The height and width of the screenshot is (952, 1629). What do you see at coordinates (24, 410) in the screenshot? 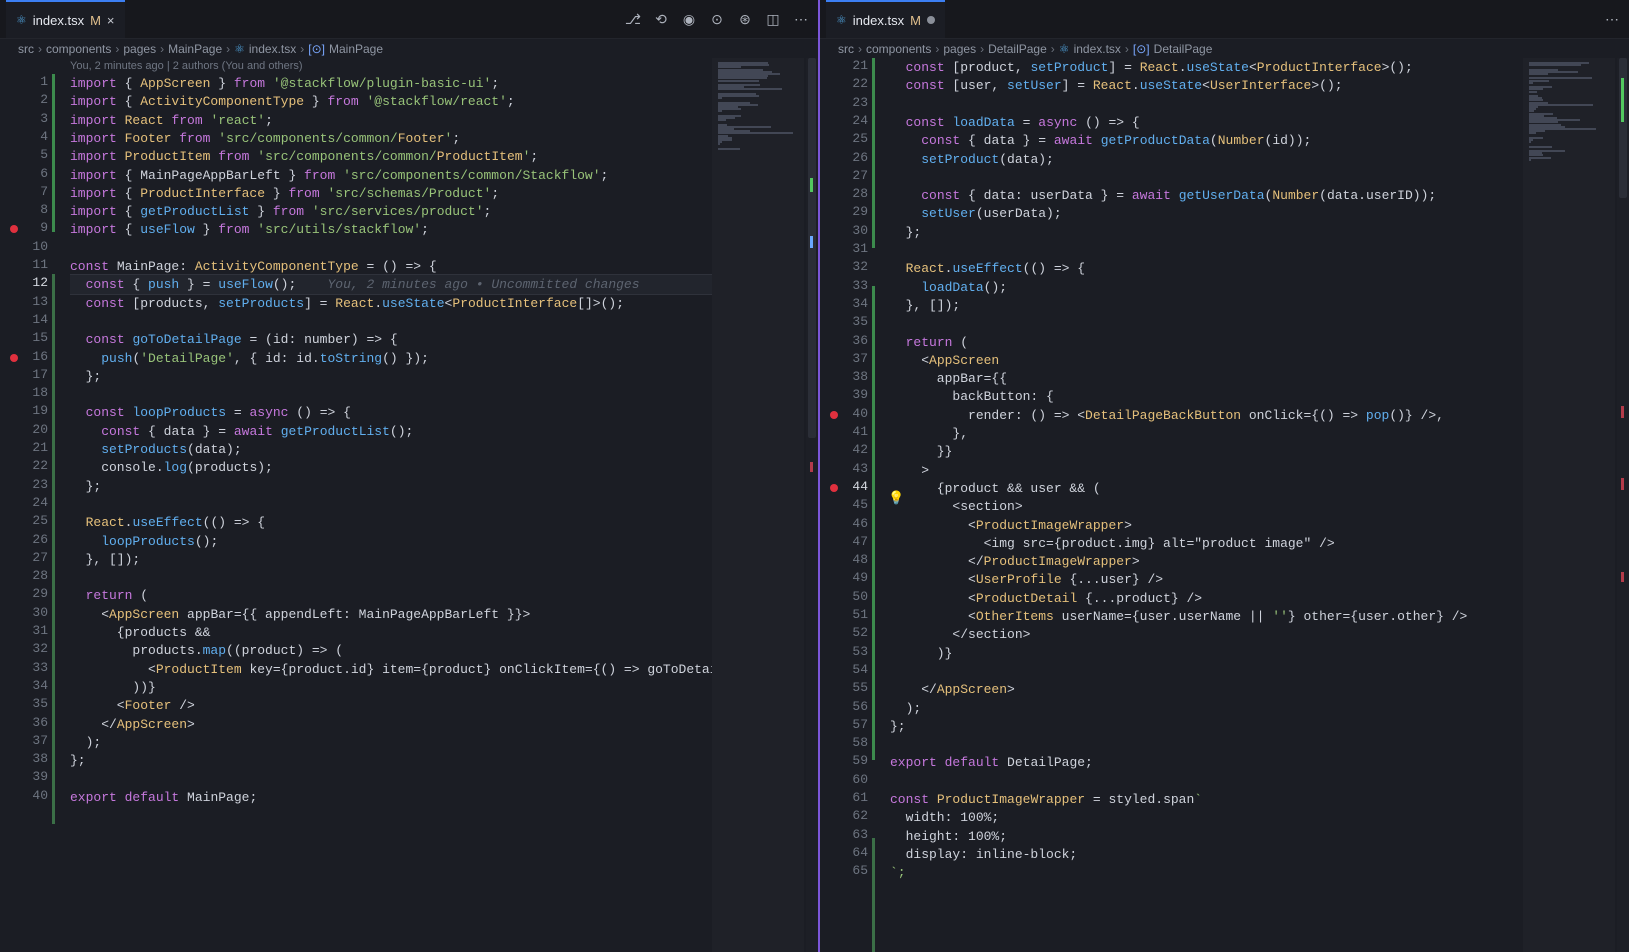
I see `line-number: 19` at bounding box center [24, 410].